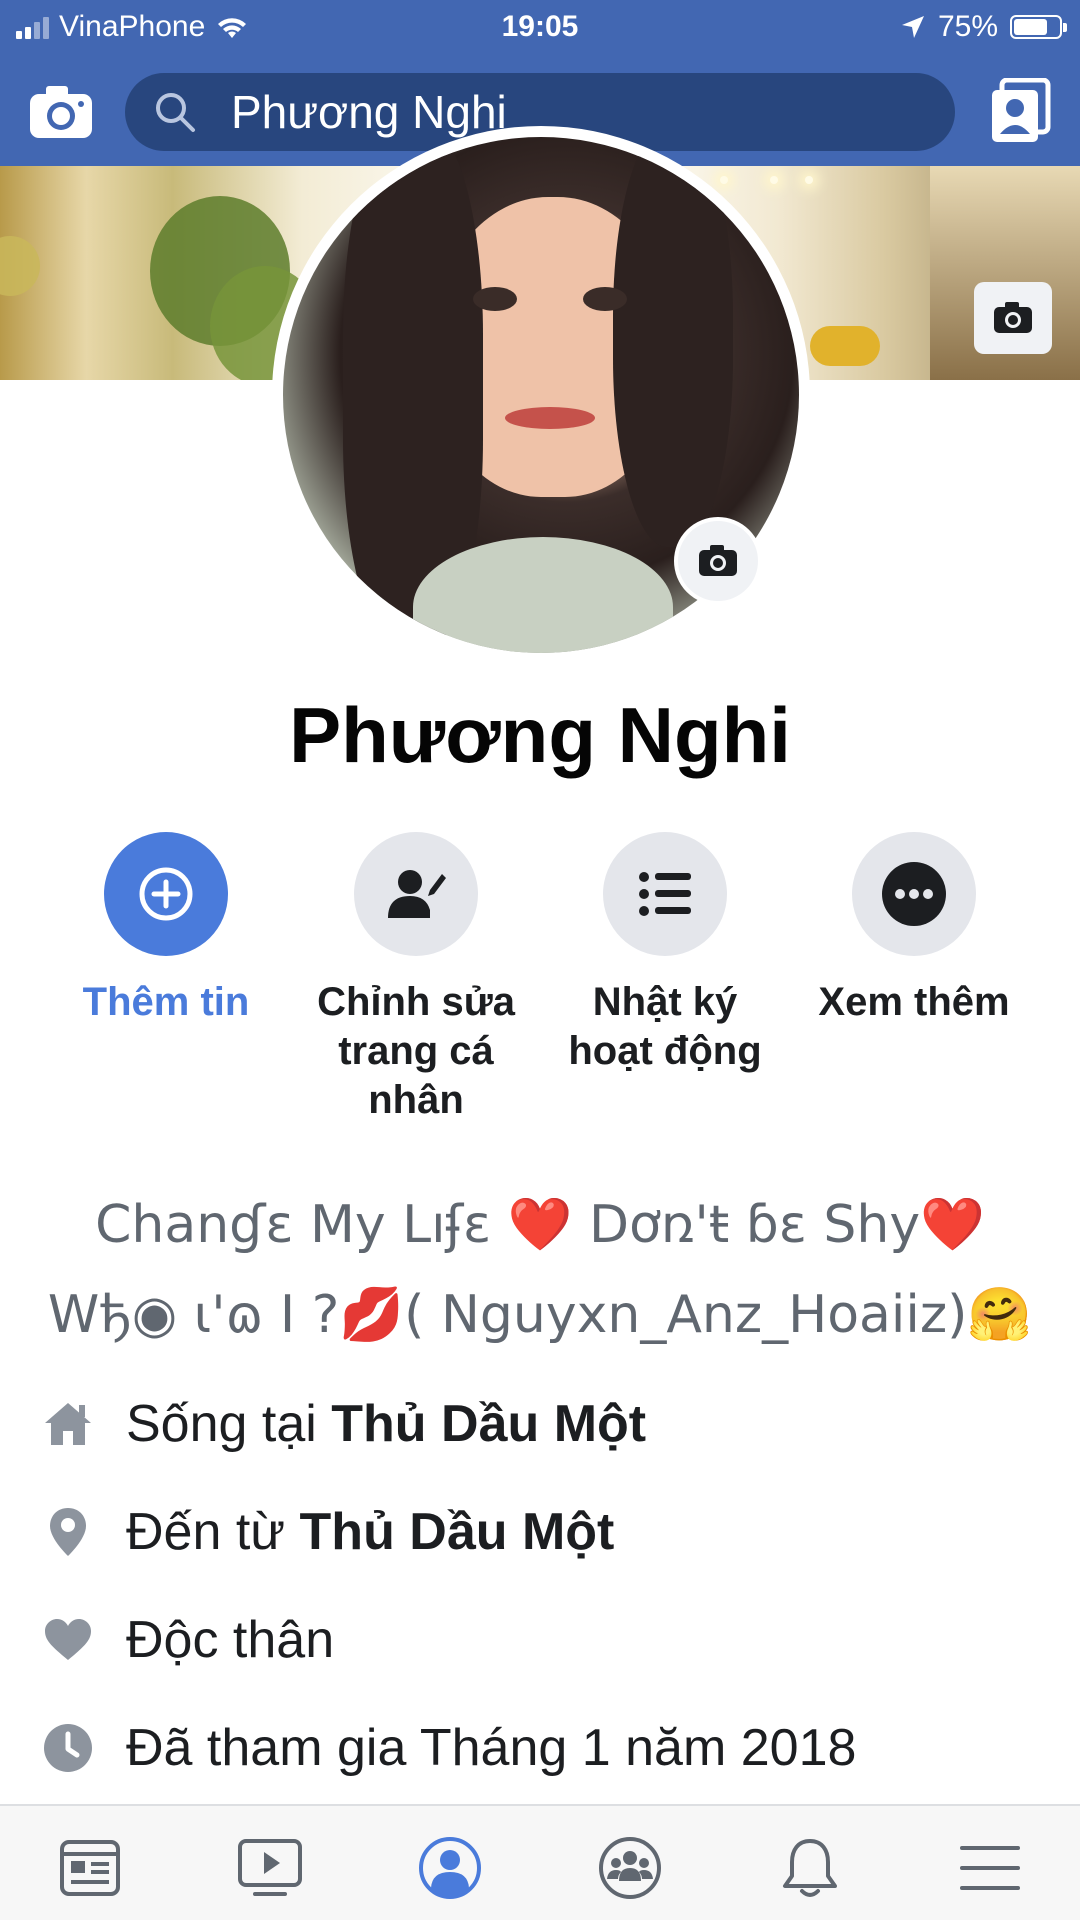 This screenshot has height=1920, width=1080. I want to click on battery-percent: 75%, so click(967, 26).